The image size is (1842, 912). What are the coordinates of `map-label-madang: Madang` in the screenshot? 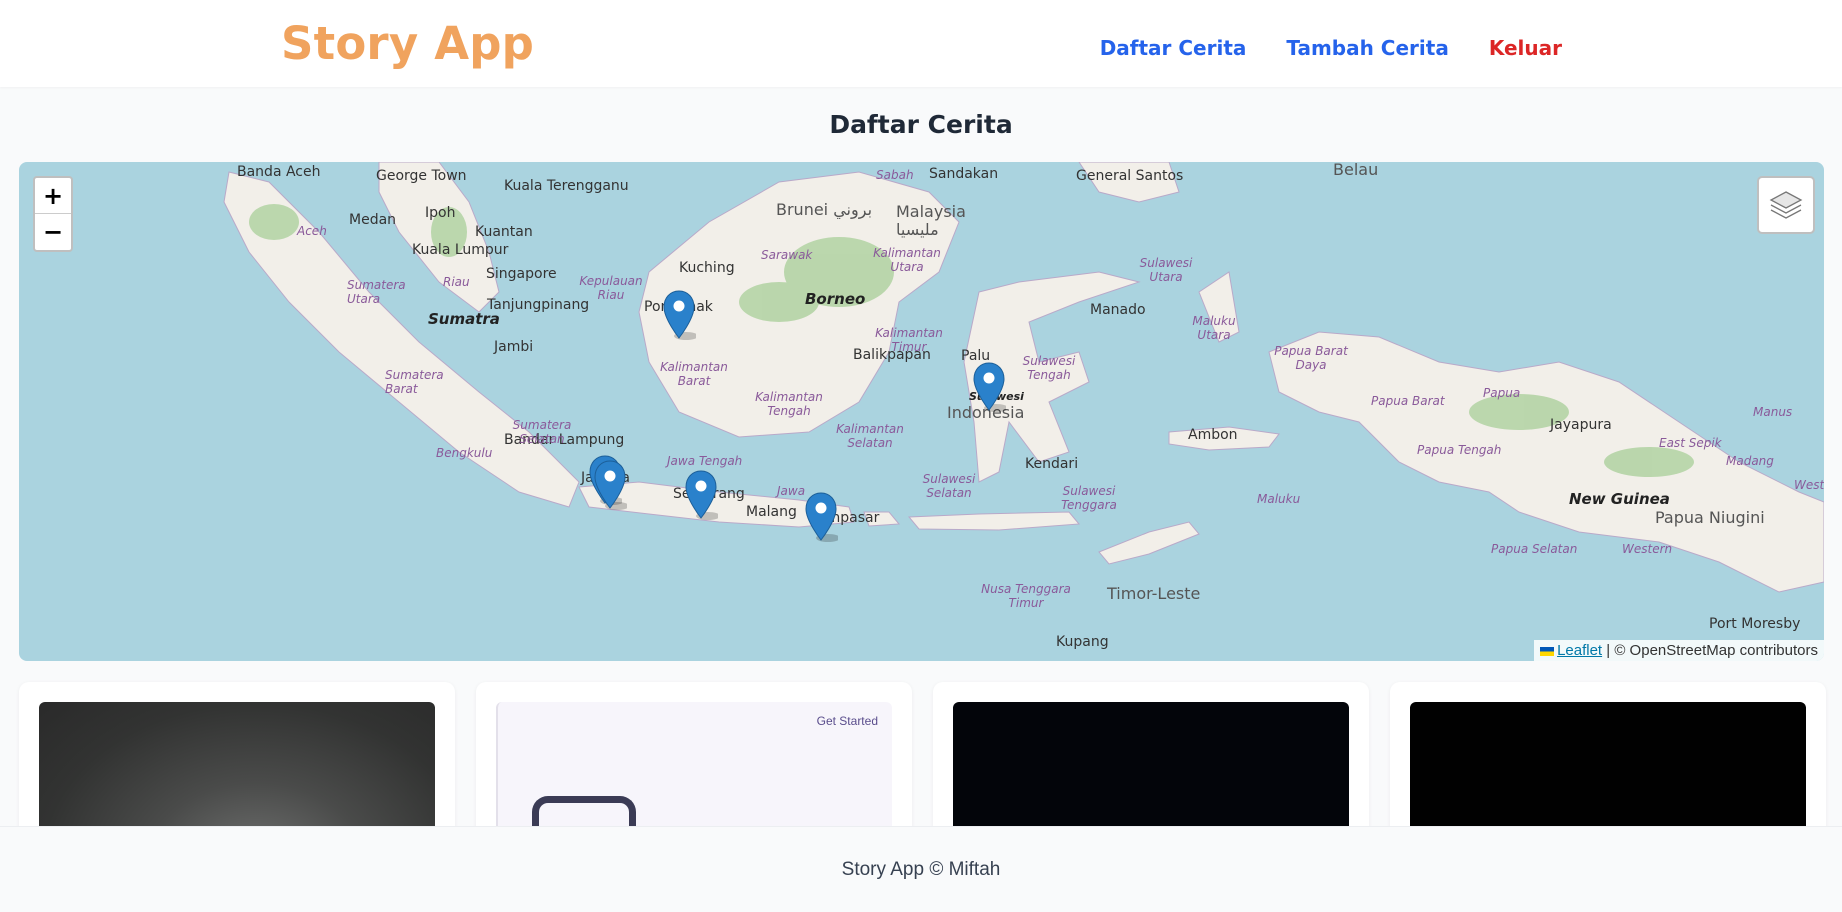 It's located at (1750, 461).